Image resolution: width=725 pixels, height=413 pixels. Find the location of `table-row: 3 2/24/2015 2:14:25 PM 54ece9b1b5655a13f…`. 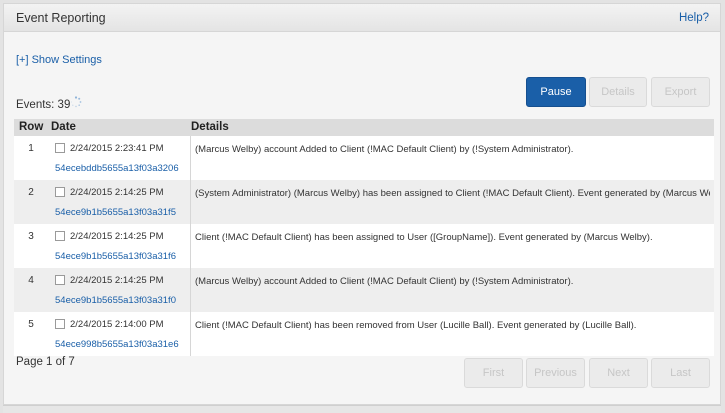

table-row: 3 2/24/2015 2:14:25 PM 54ece9b1b5655a13f… is located at coordinates (364, 246).